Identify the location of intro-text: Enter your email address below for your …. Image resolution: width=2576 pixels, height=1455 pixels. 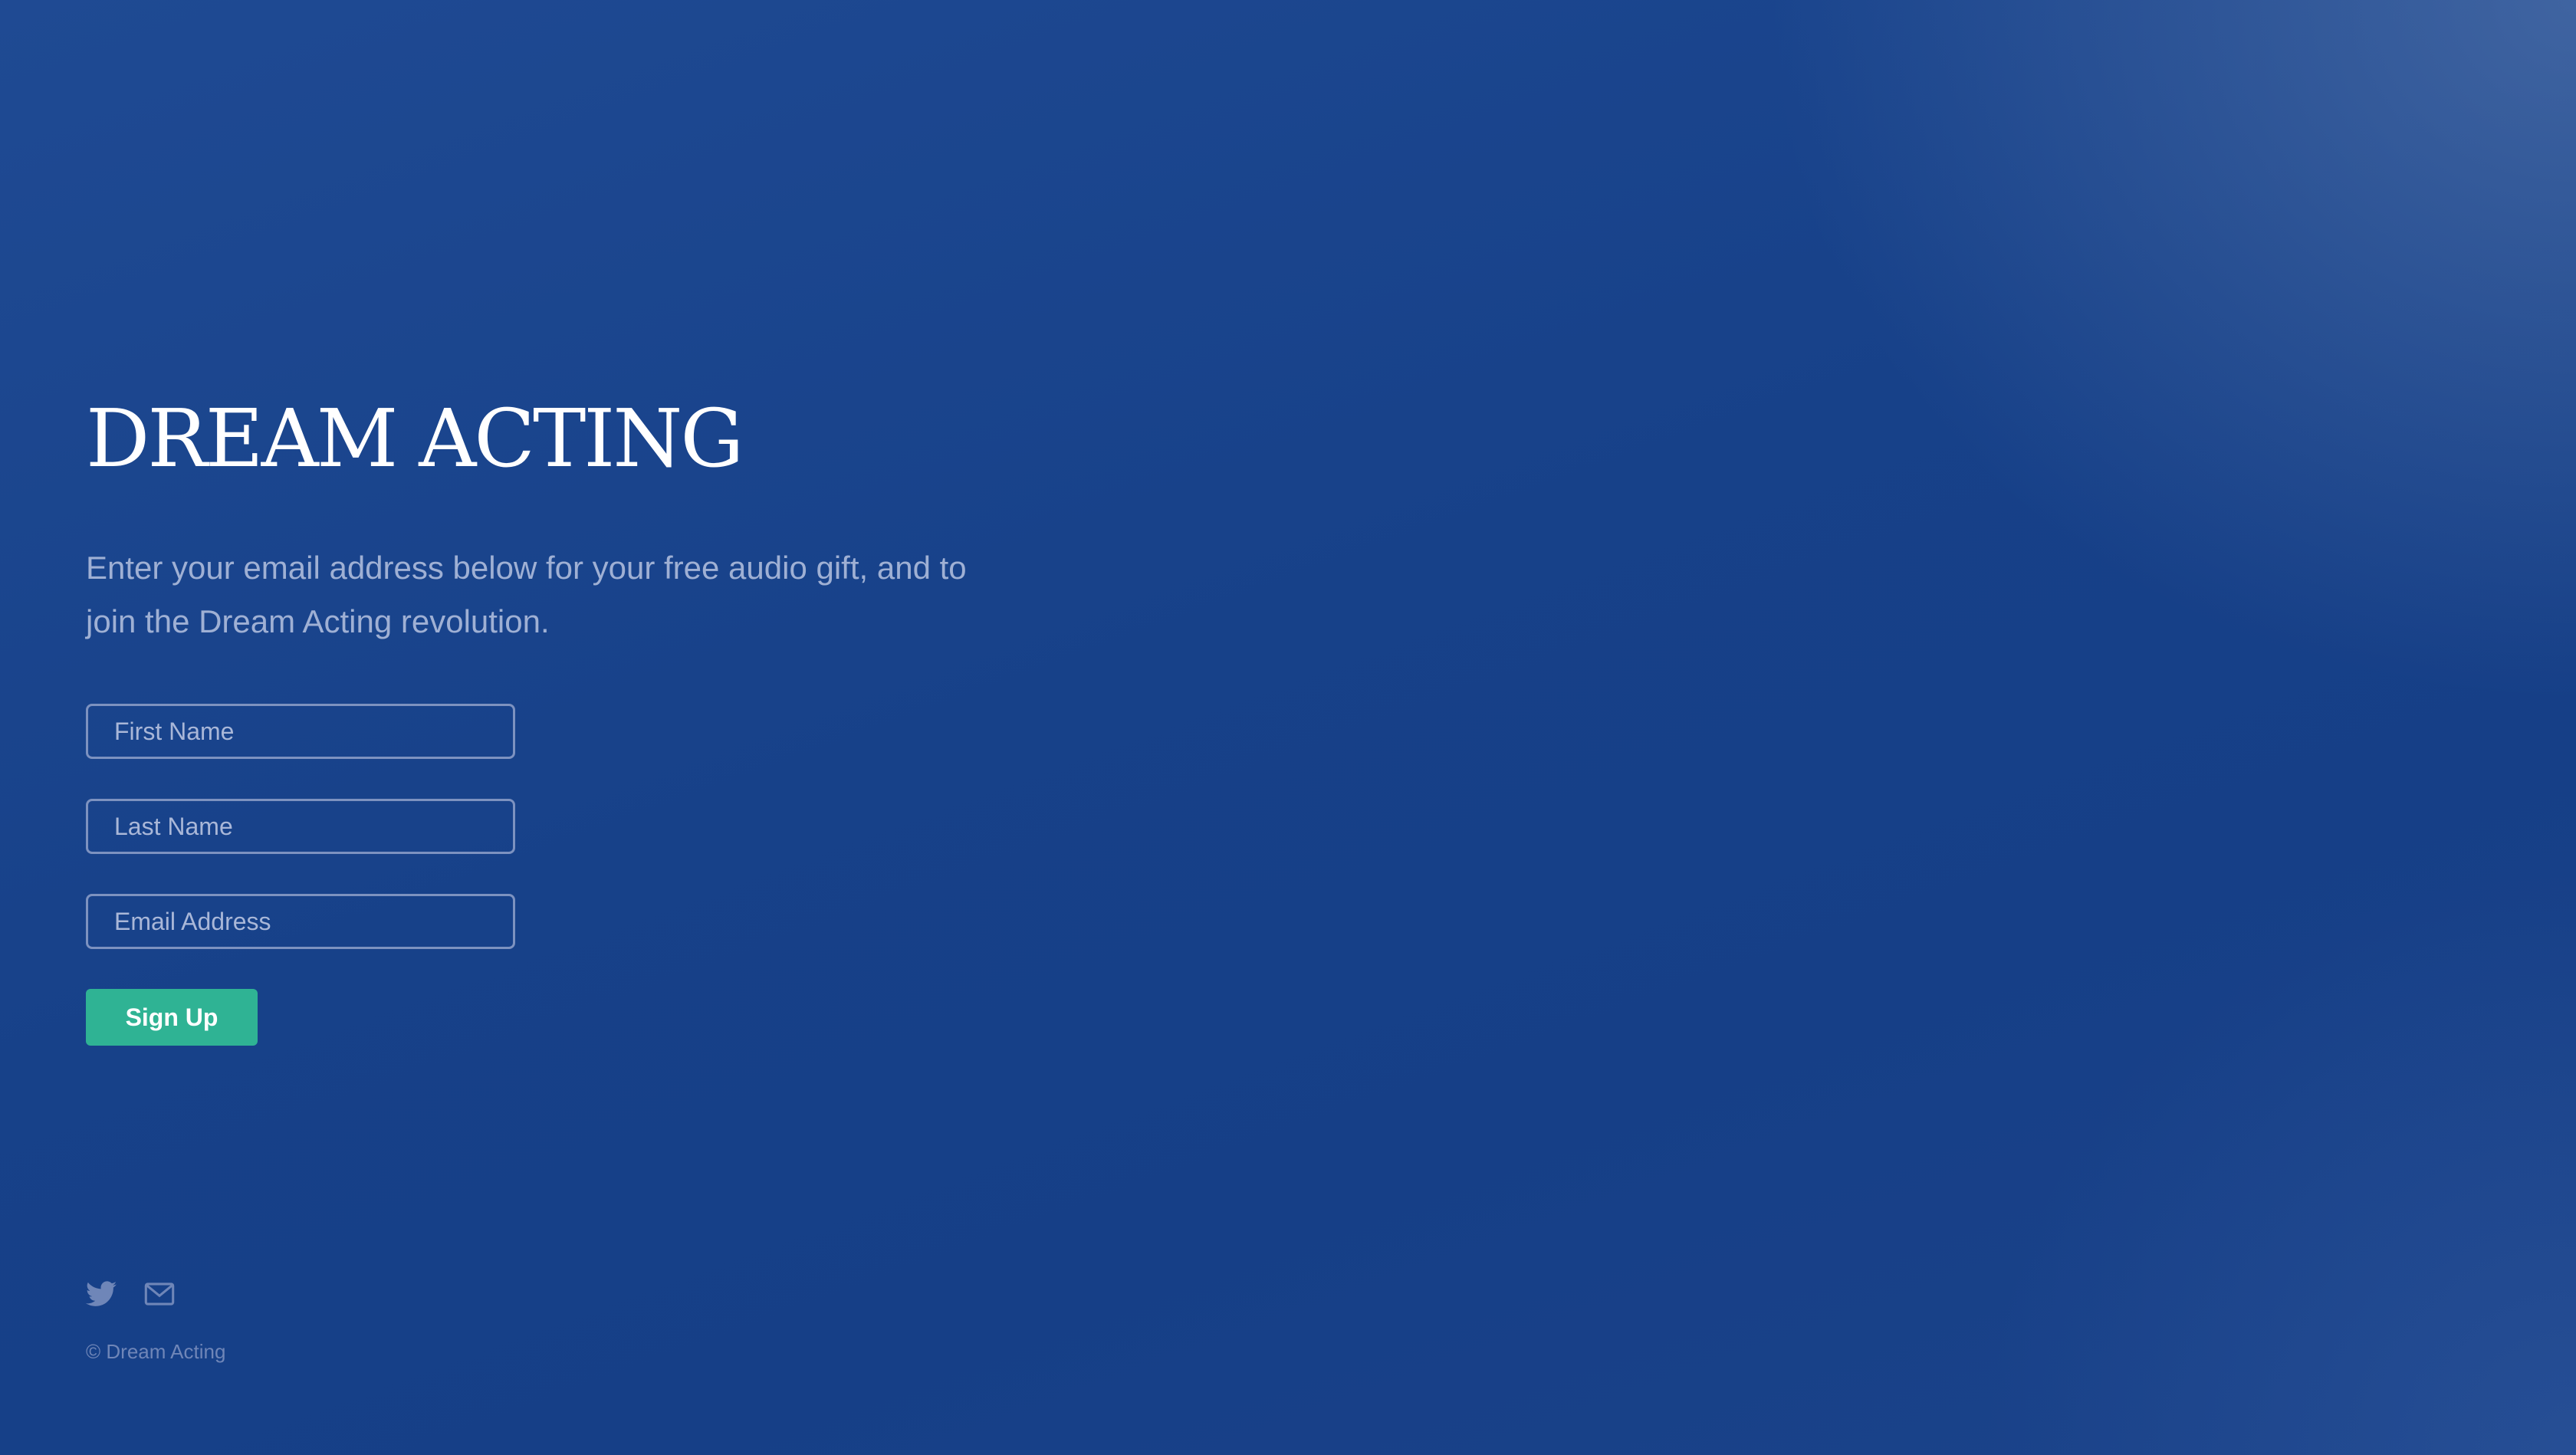
(526, 594).